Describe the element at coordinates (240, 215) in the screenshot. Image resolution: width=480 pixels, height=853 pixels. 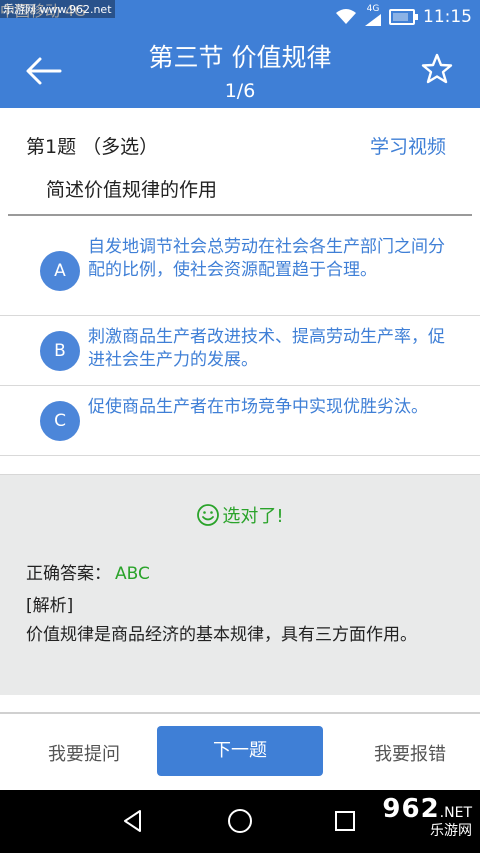
I see `divider` at that location.